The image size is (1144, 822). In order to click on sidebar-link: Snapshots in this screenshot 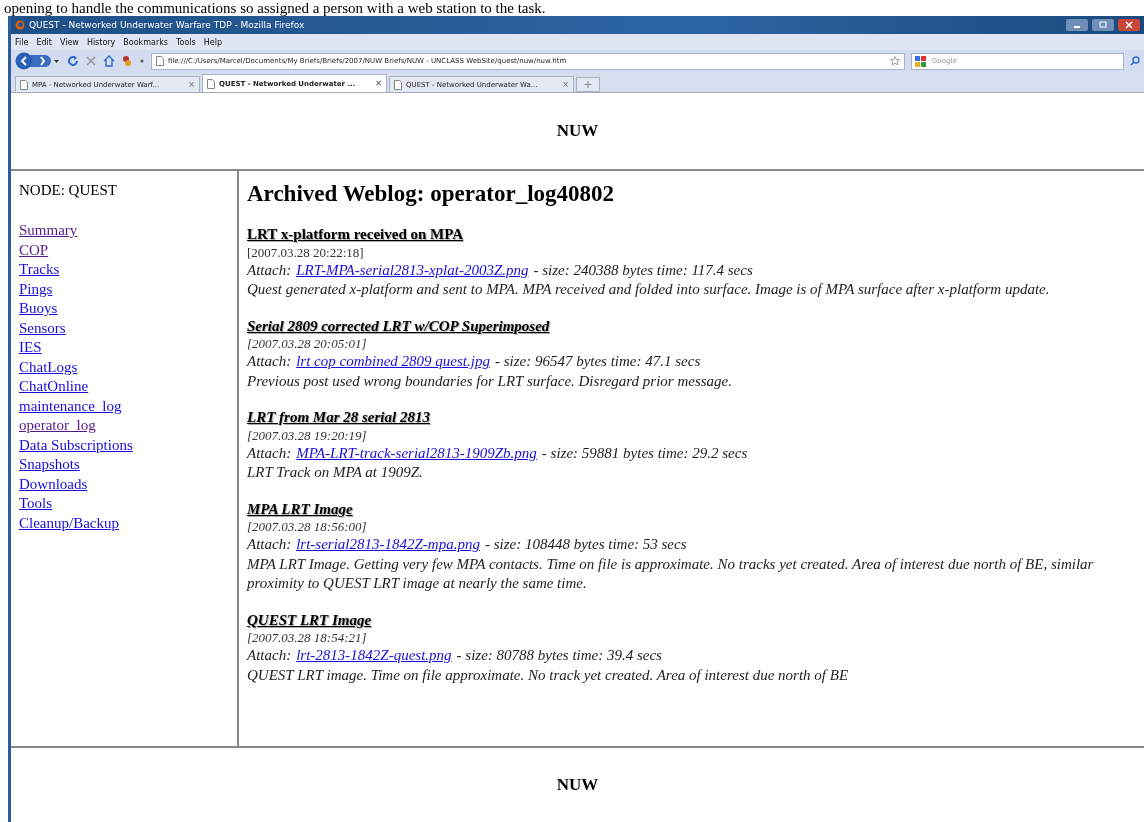, I will do `click(49, 465)`.